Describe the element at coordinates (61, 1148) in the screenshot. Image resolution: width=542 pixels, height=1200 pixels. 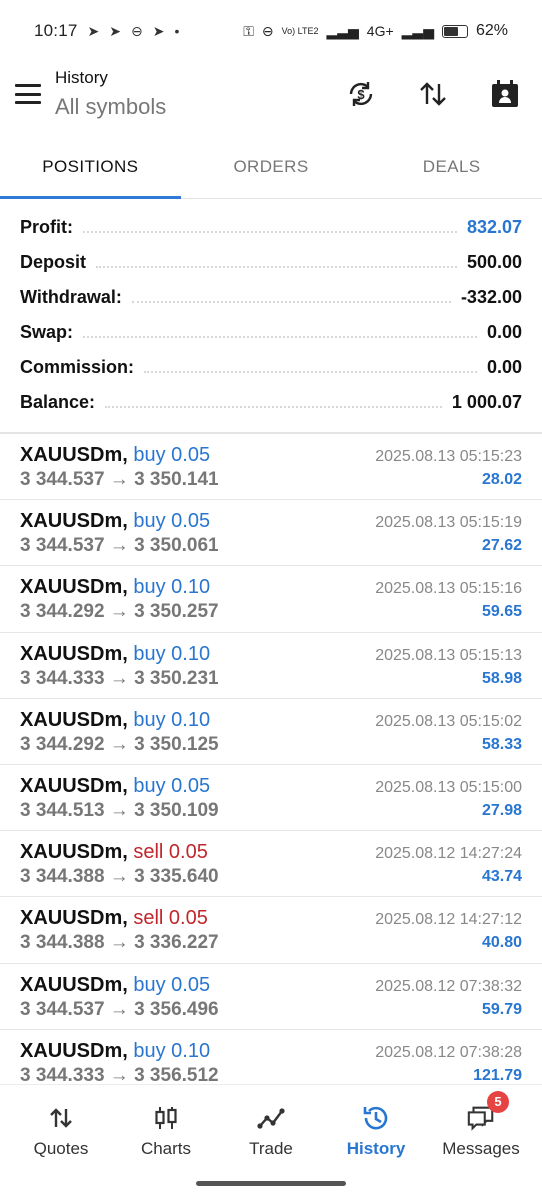
I see `nav-label: Quotes` at that location.